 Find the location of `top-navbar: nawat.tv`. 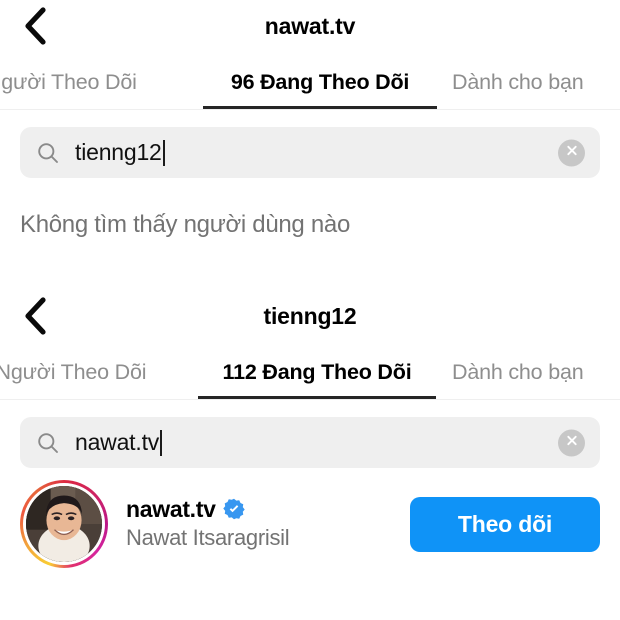

top-navbar: nawat.tv is located at coordinates (310, 26).